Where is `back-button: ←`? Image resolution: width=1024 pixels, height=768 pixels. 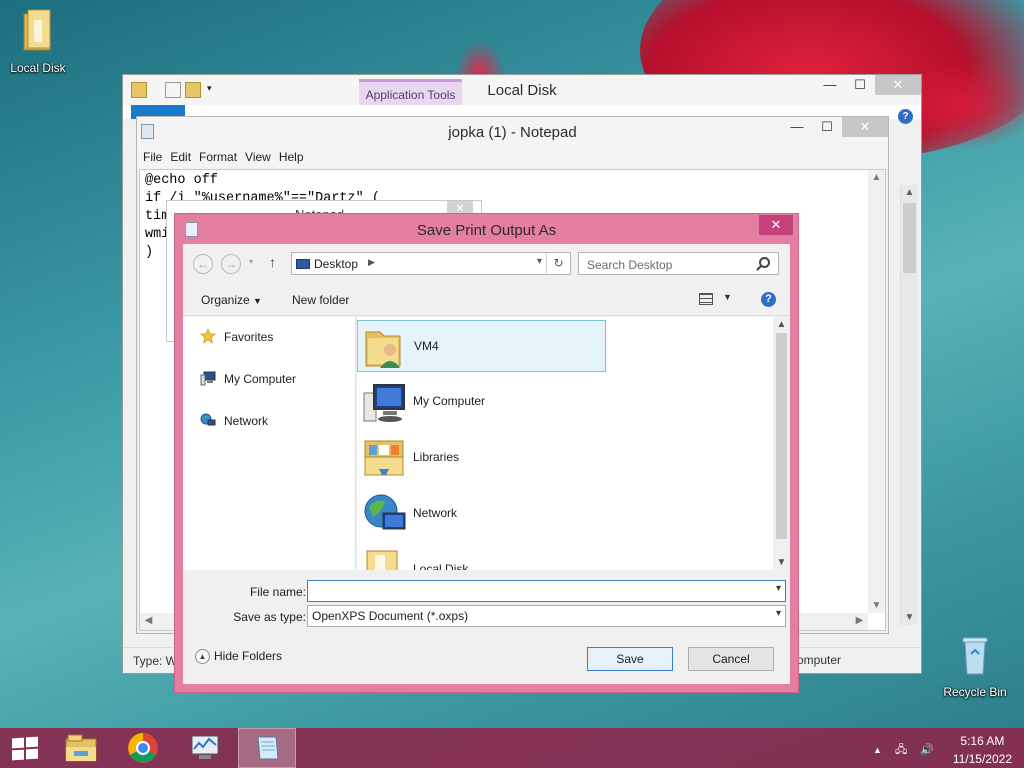 back-button: ← is located at coordinates (203, 264).